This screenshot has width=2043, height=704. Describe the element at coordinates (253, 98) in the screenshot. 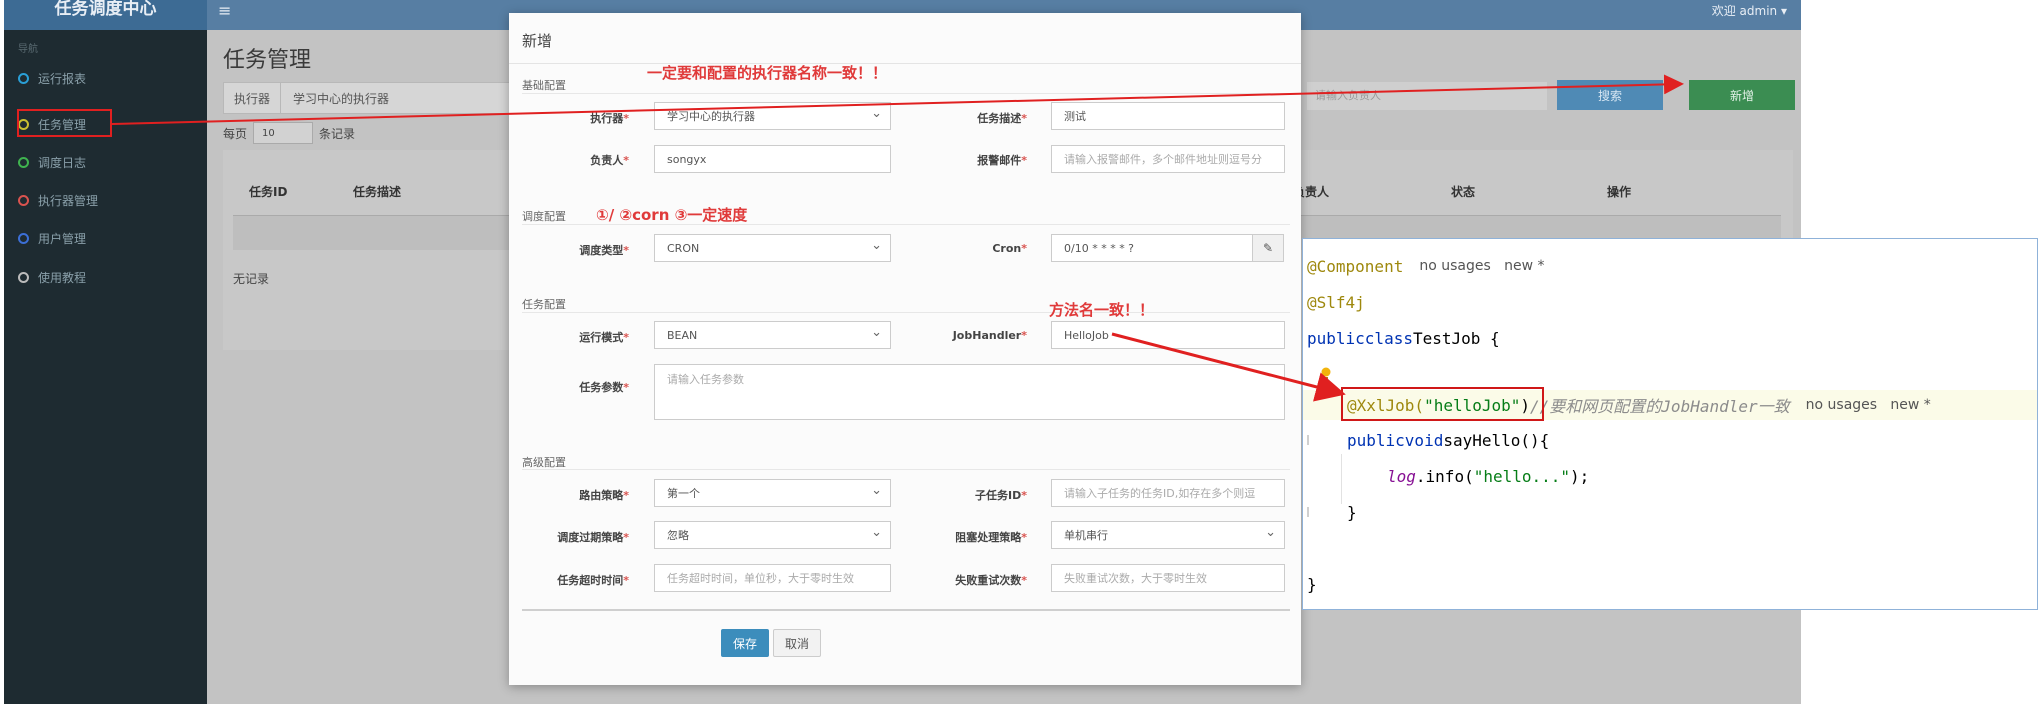

I see `executor-filter-label: 执行器` at that location.